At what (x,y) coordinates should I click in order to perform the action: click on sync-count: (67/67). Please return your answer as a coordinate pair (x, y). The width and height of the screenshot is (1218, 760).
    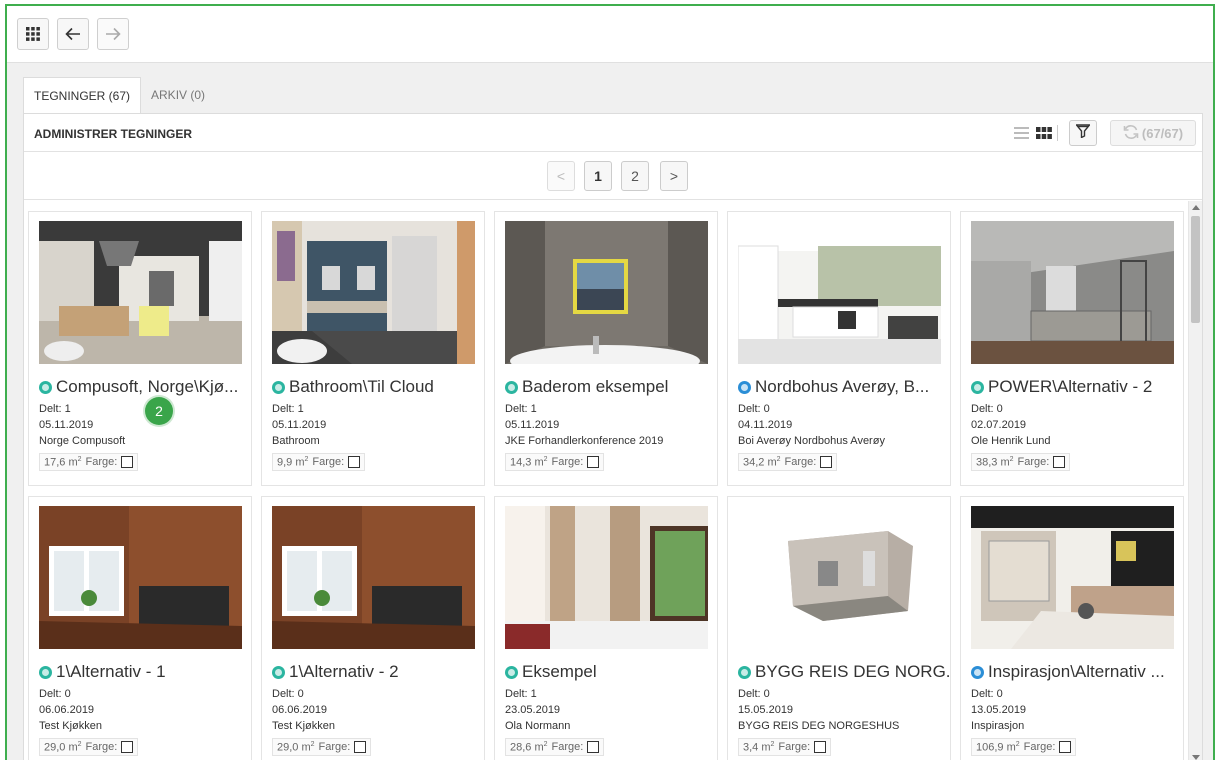
    Looking at the image, I should click on (1162, 133).